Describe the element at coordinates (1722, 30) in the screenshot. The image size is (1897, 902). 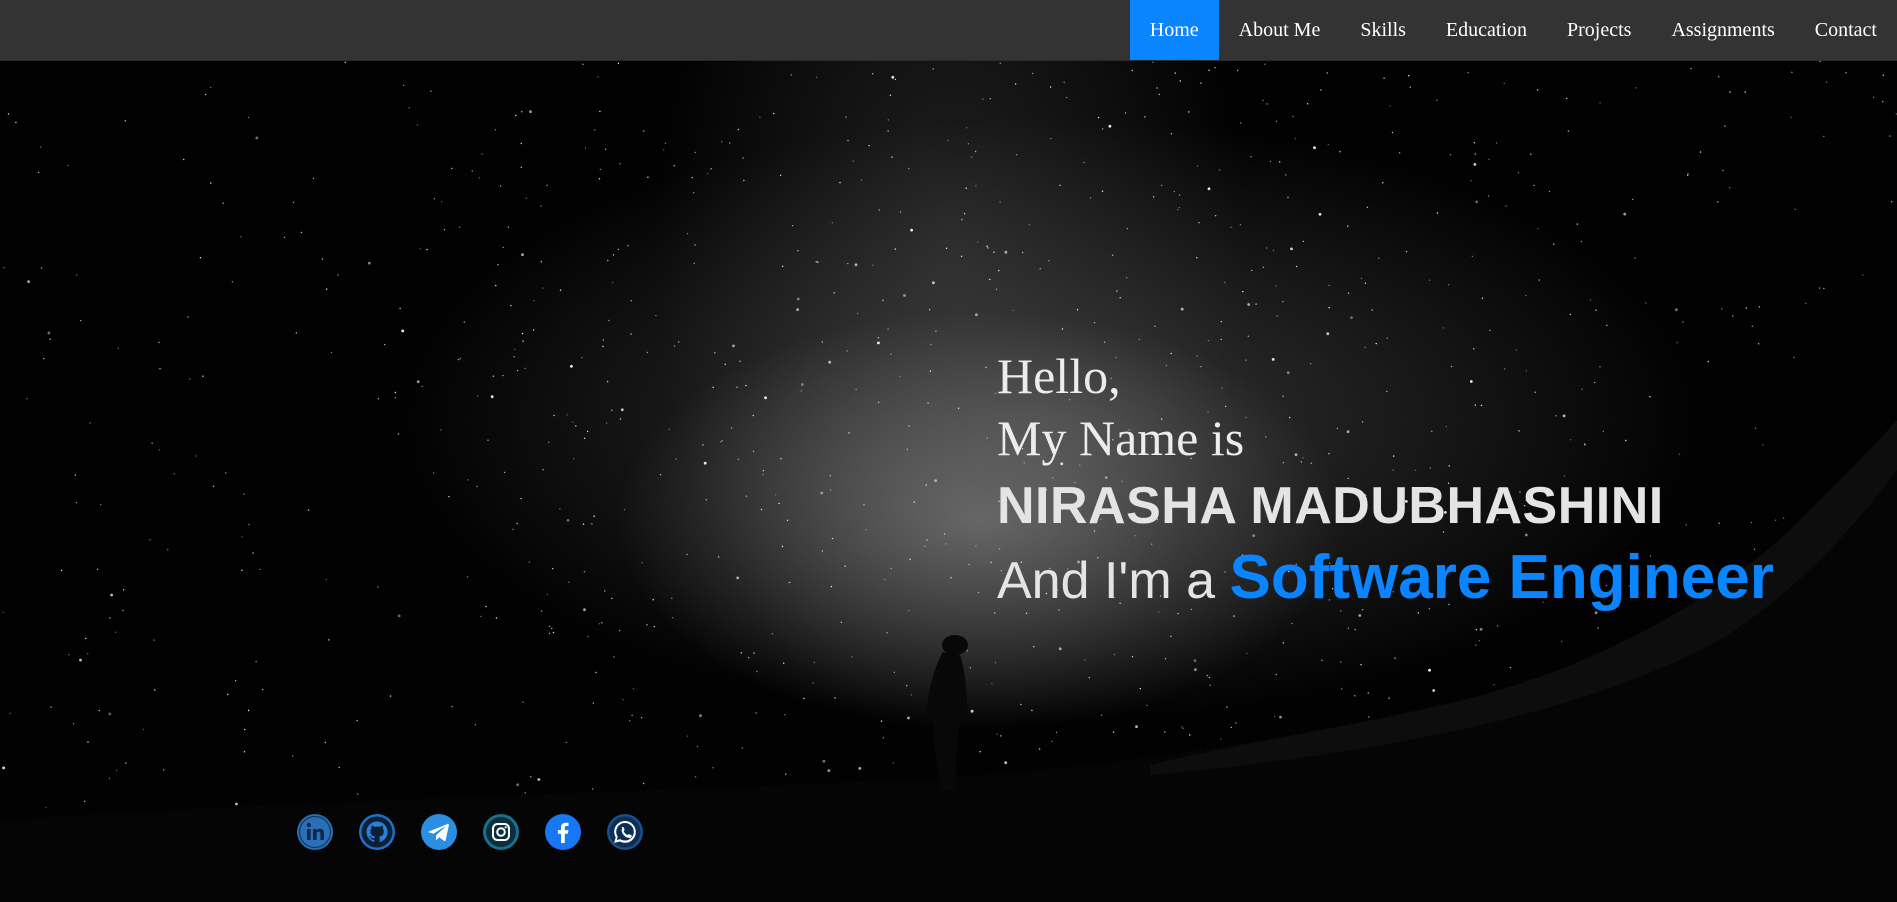
I see `nav-item-assignments: Assignments` at that location.